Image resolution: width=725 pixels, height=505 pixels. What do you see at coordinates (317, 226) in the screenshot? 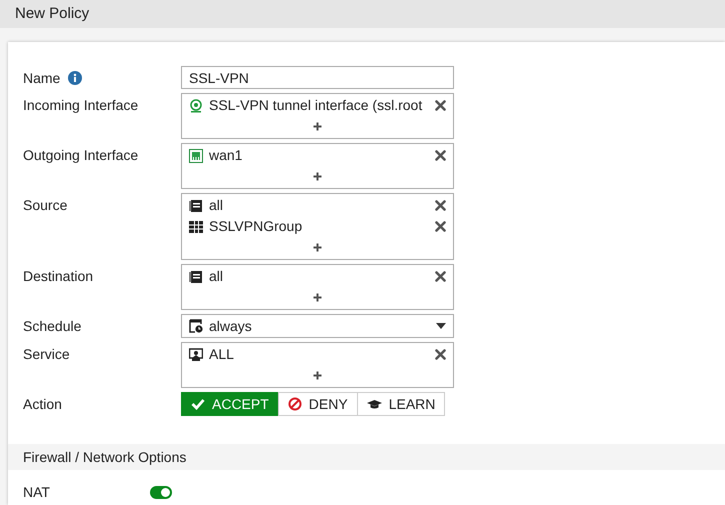
I see `selection-list: all SSLVPNGroup` at bounding box center [317, 226].